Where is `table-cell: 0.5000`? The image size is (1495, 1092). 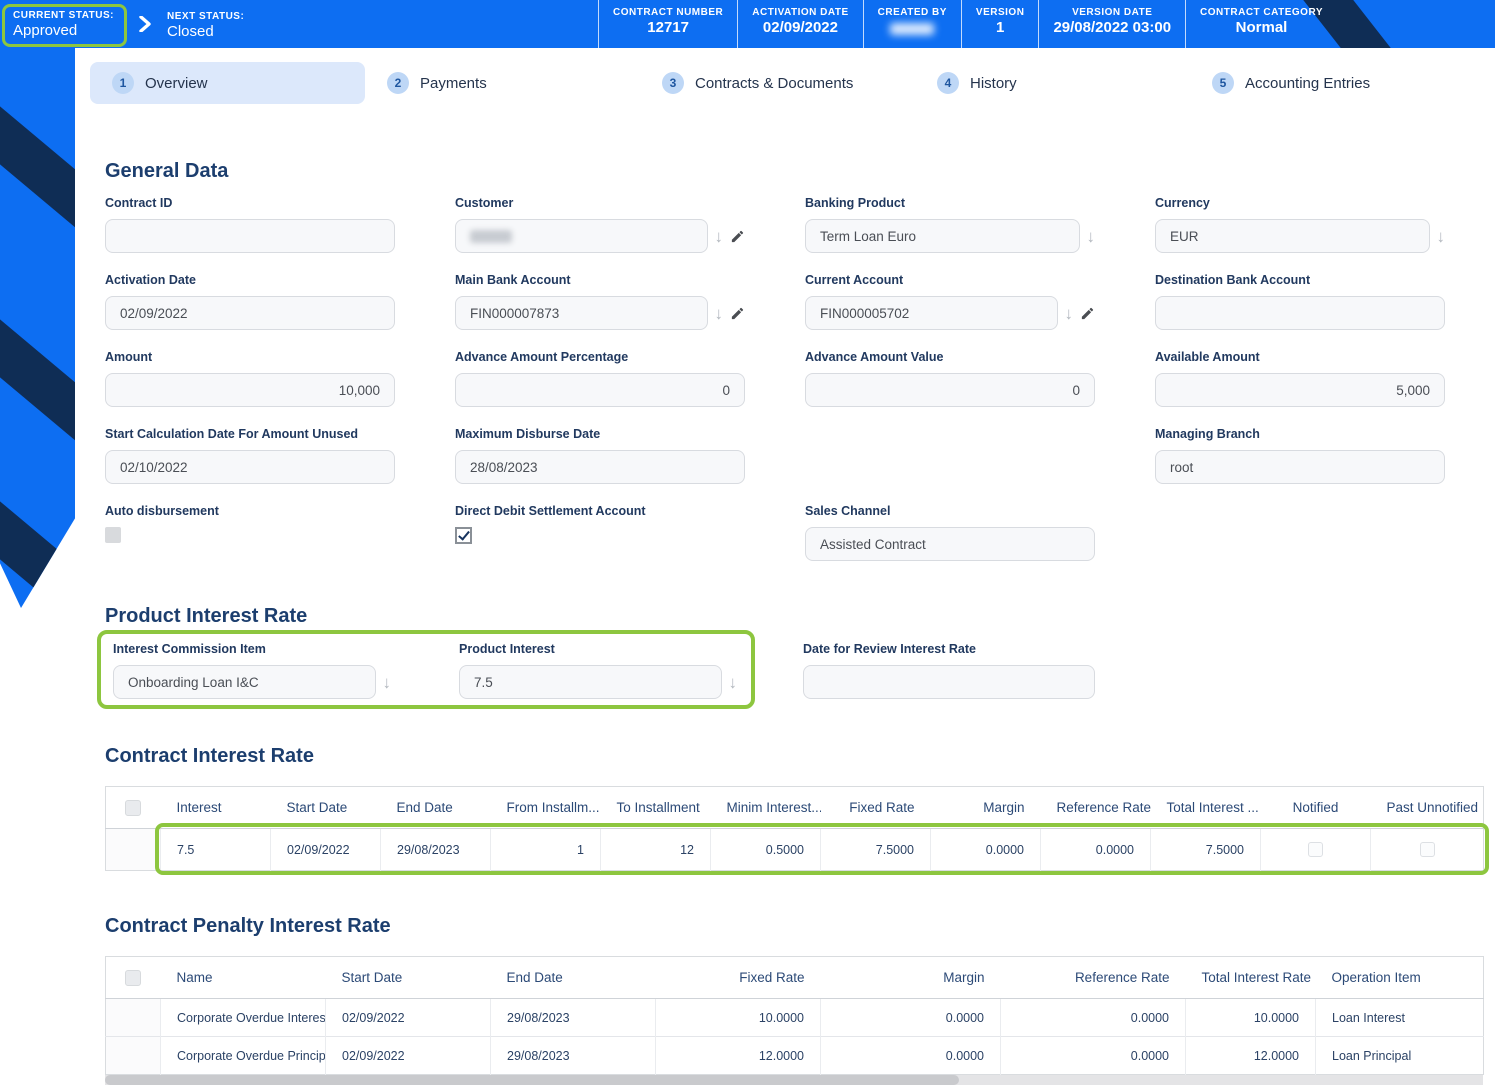 table-cell: 0.5000 is located at coordinates (765, 849).